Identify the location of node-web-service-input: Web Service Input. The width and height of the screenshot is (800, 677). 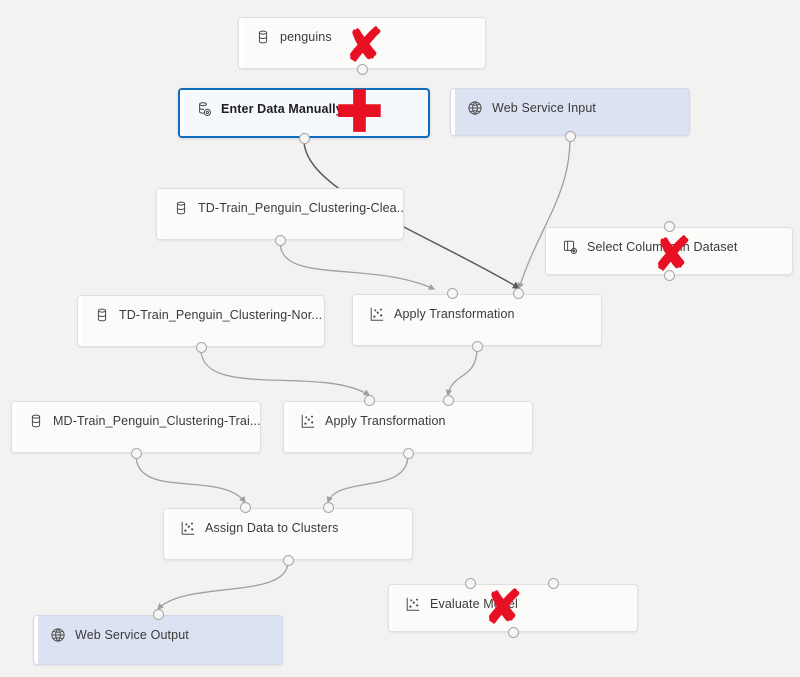
(570, 112).